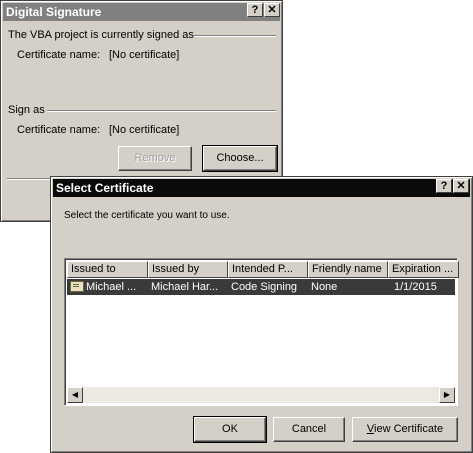 The height and width of the screenshot is (453, 473). Describe the element at coordinates (161, 111) in the screenshot. I see `sign-as-divider` at that location.